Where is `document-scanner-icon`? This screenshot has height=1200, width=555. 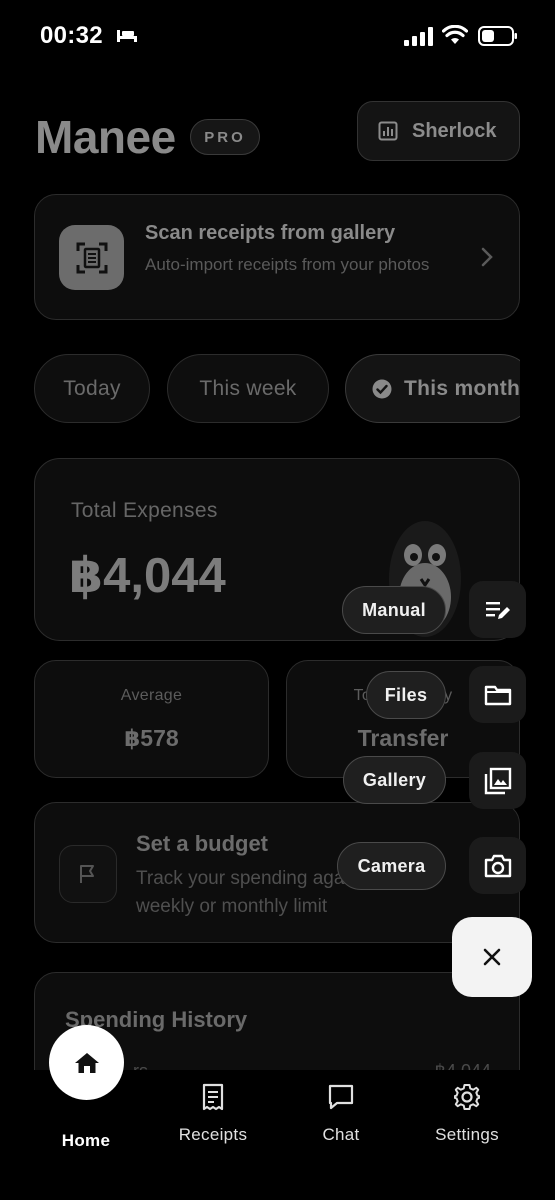
document-scanner-icon is located at coordinates (91, 257).